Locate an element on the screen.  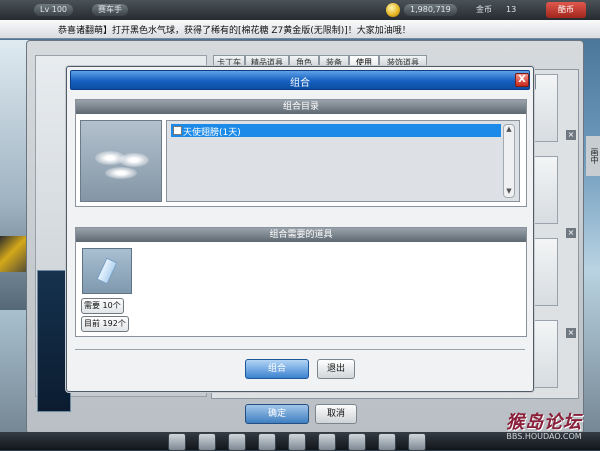
crystal-icon is located at coordinates (107, 271).